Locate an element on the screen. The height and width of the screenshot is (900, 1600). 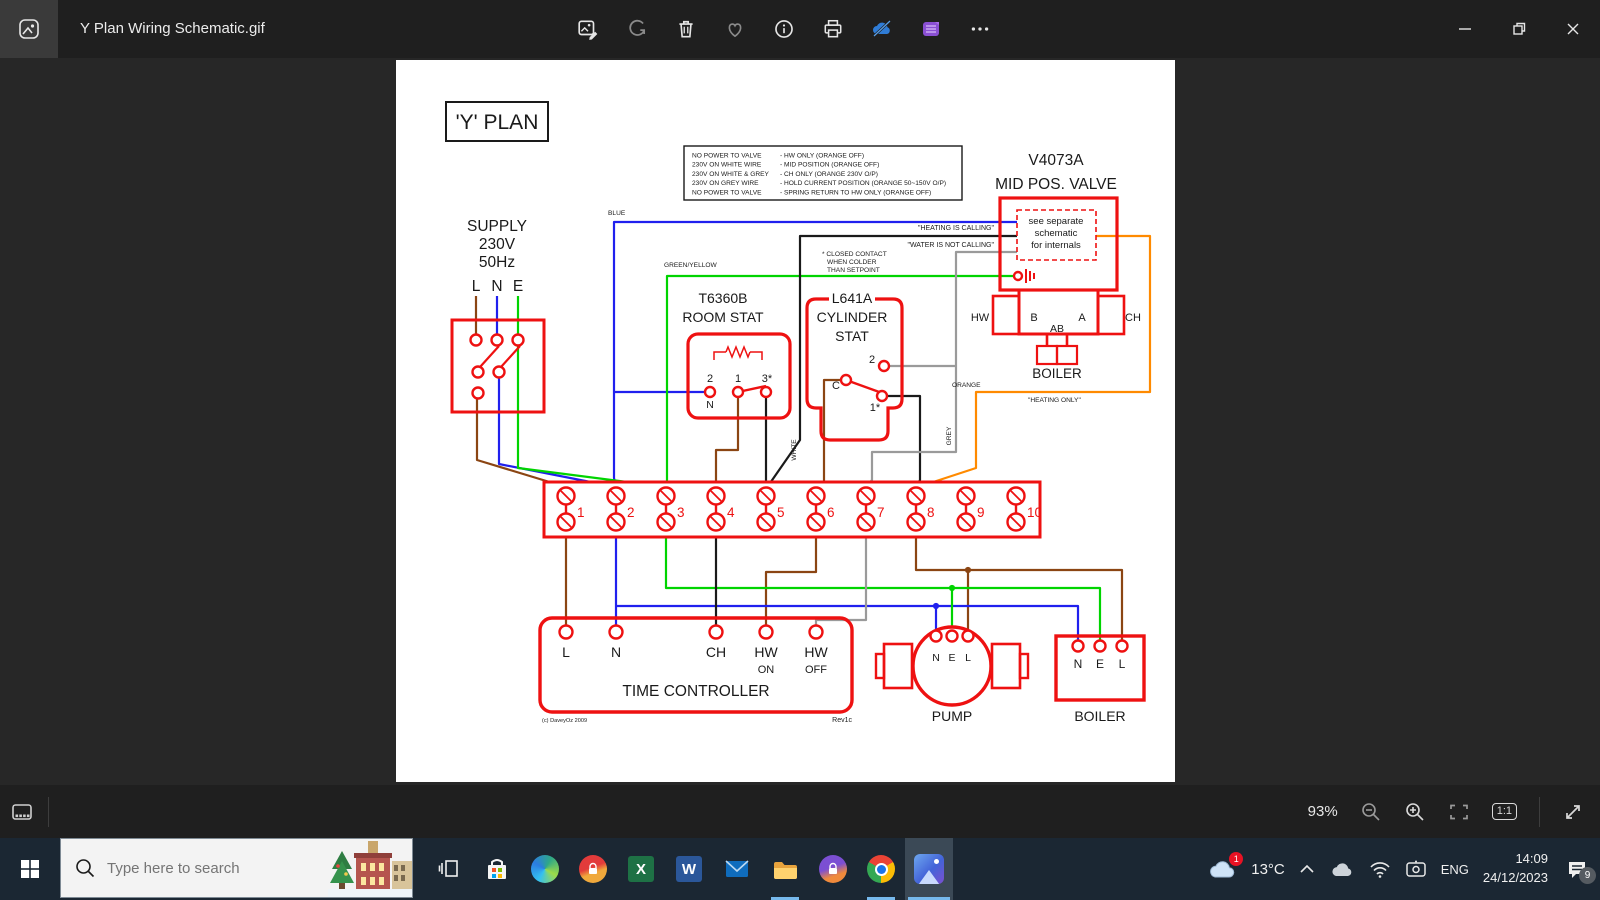
delete-button is located at coordinates (686, 29).